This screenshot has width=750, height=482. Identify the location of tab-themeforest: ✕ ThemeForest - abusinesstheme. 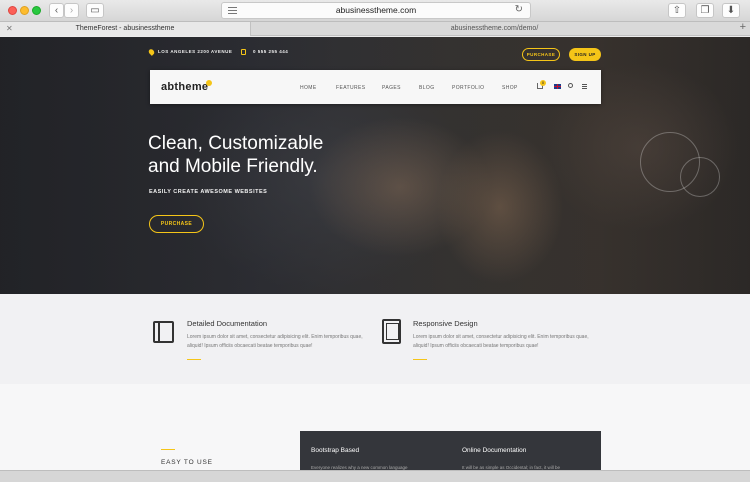
(125, 29).